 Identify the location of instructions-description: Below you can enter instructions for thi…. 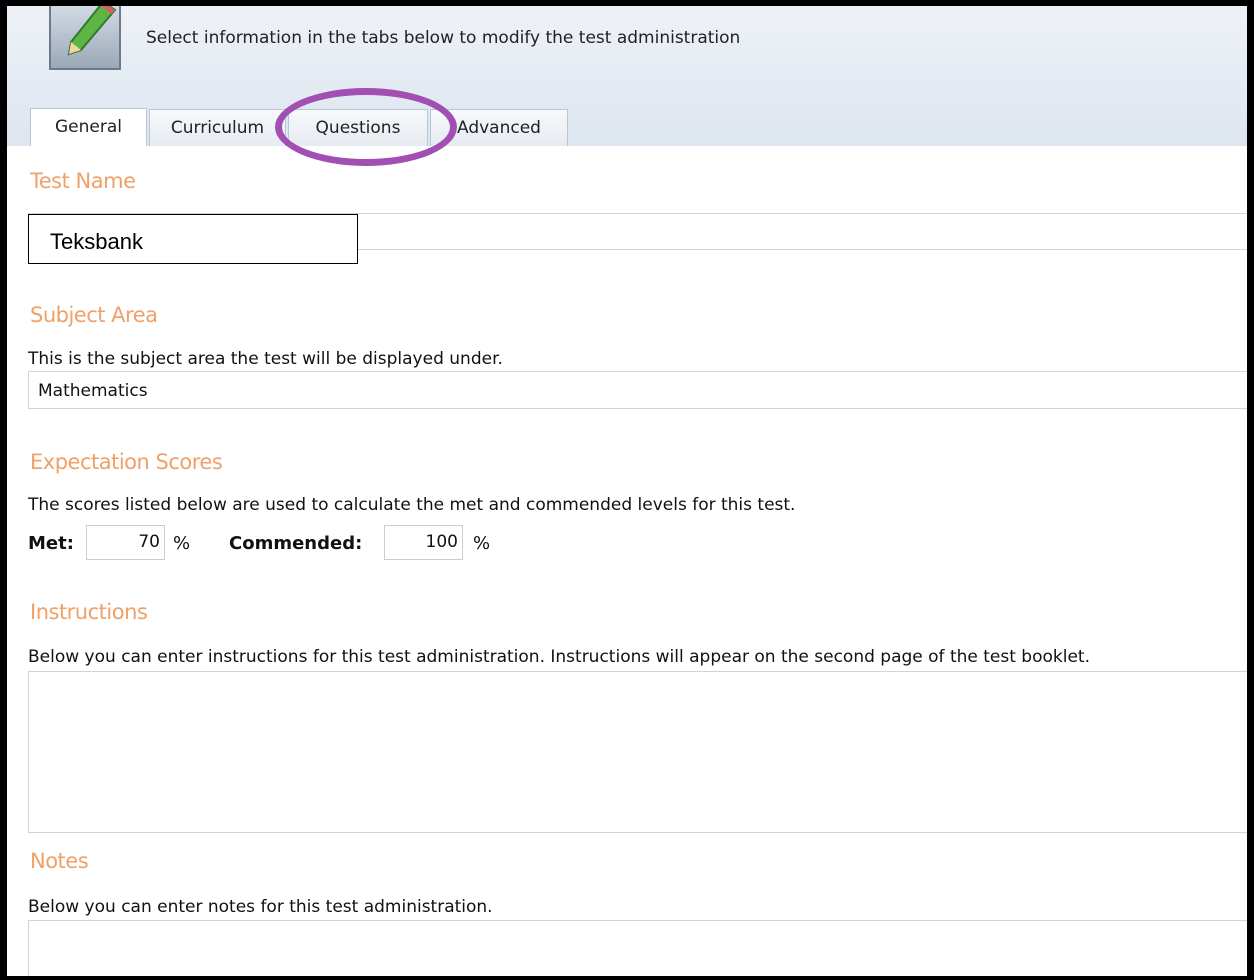
(559, 657).